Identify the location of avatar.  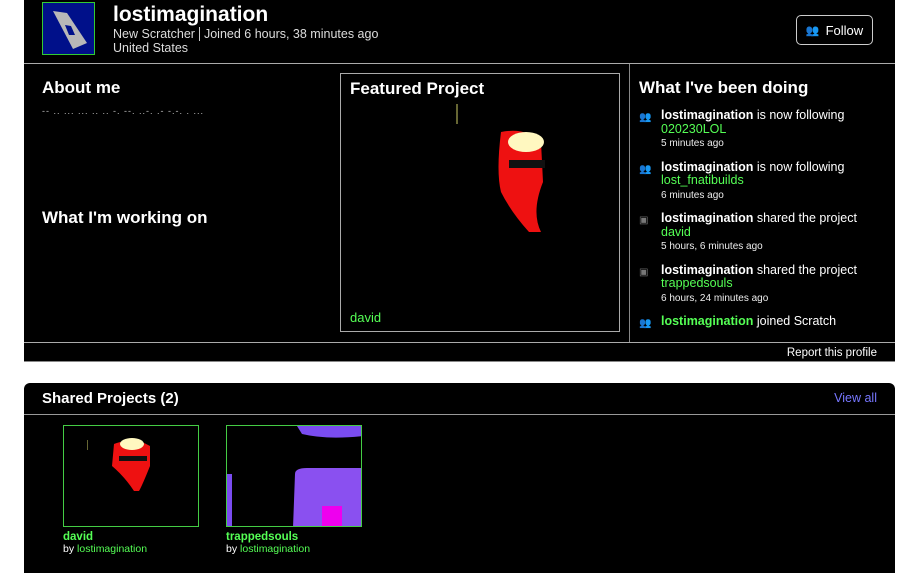
(68, 28).